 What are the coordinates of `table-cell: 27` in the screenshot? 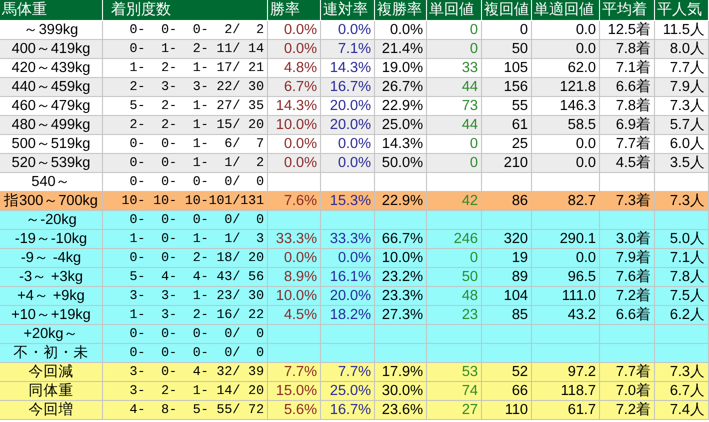 It's located at (454, 410).